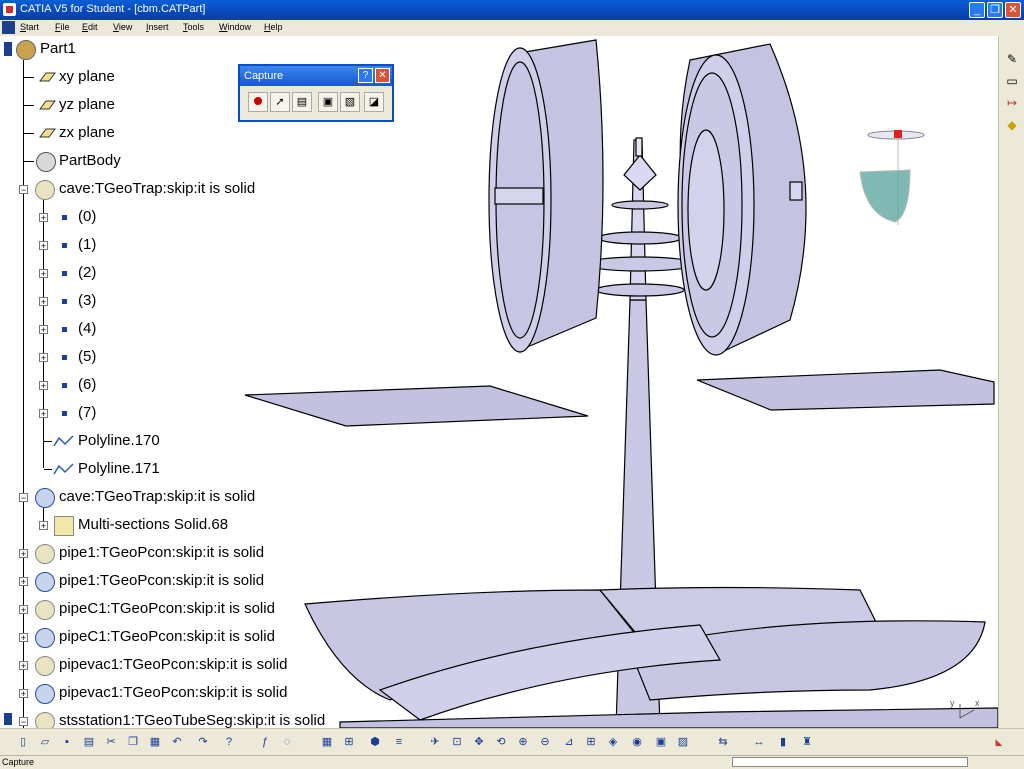  What do you see at coordinates (327, 742) in the screenshot?
I see `table-icon: ▦` at bounding box center [327, 742].